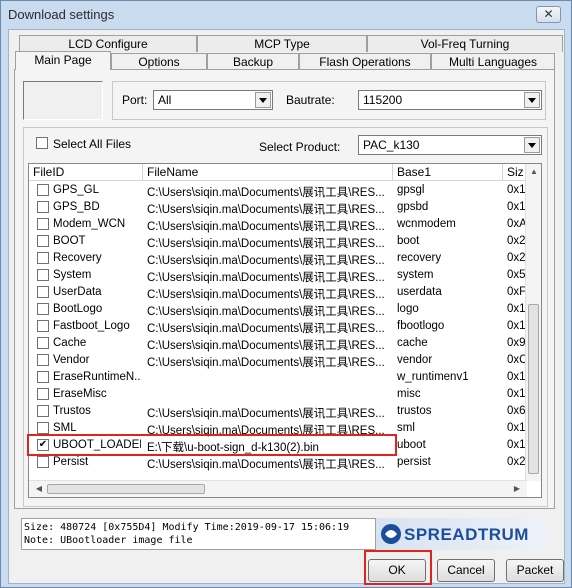  I want to click on column-header-fileid: FileID, so click(86, 172).